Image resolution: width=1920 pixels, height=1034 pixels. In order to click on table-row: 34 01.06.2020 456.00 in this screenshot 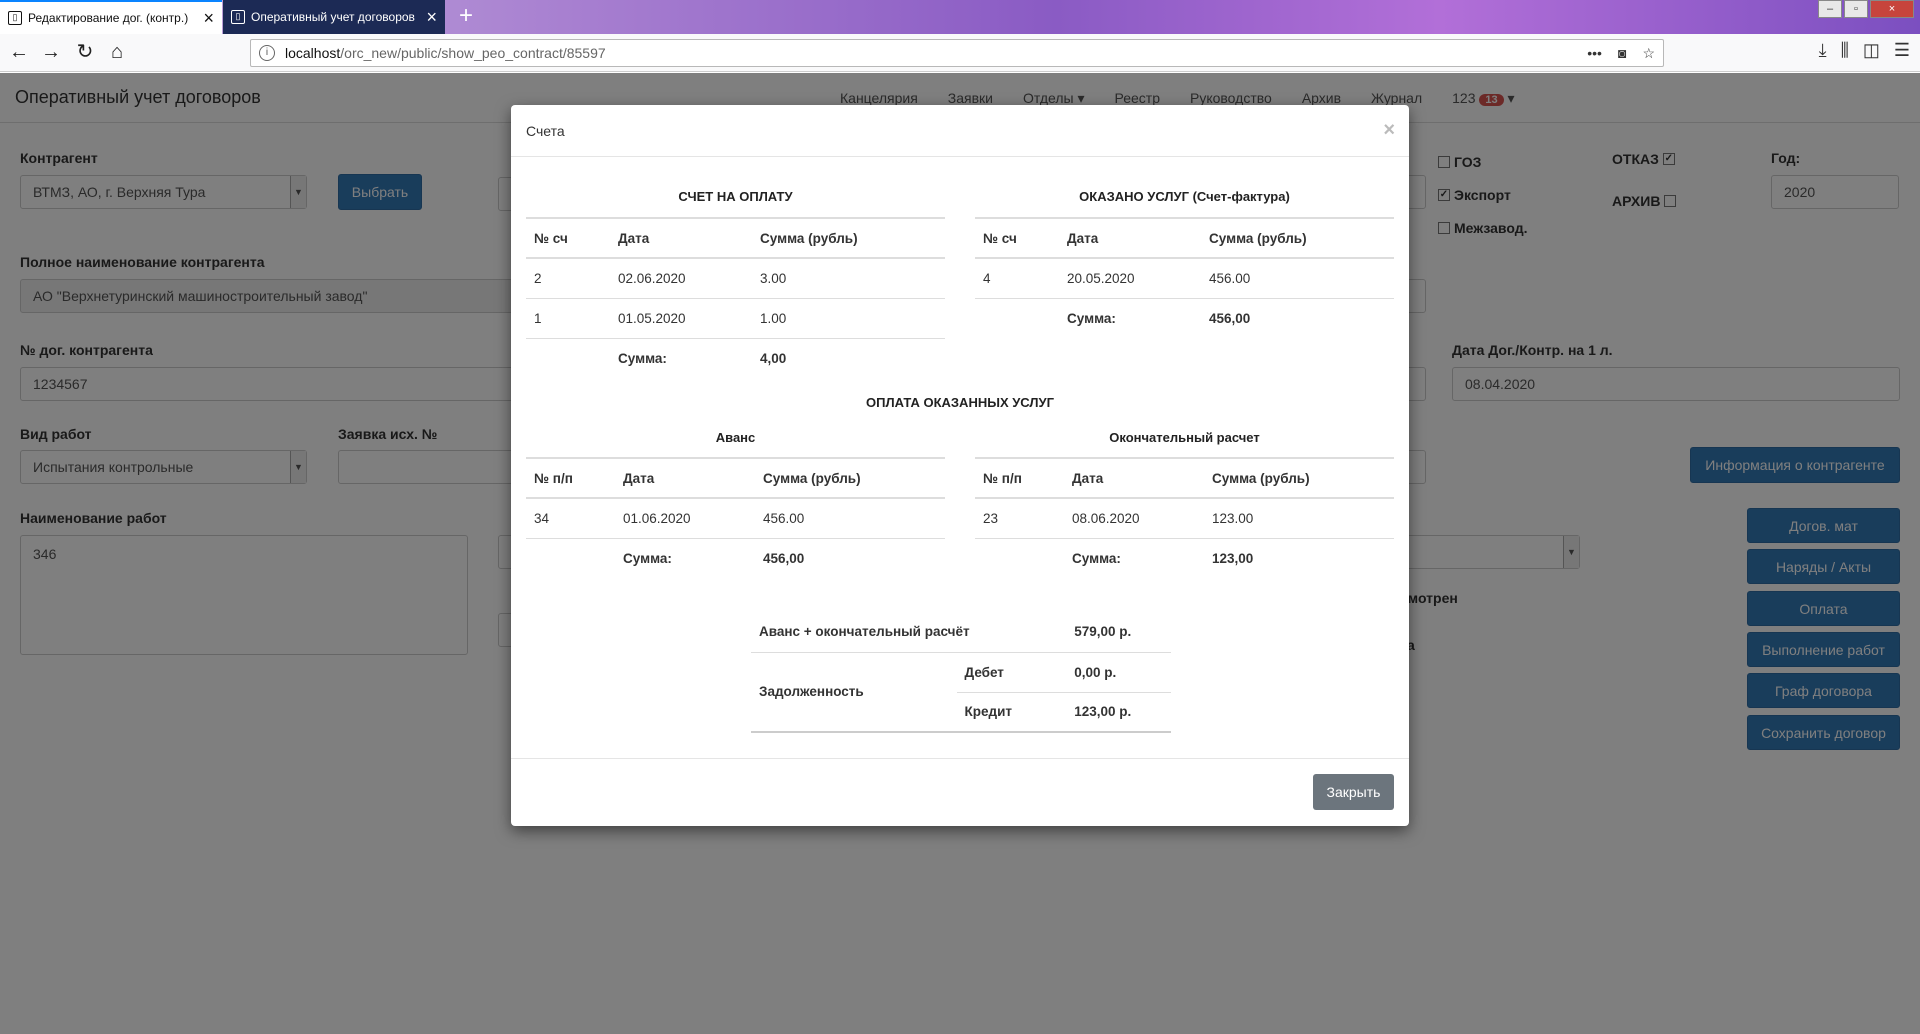, I will do `click(735, 518)`.